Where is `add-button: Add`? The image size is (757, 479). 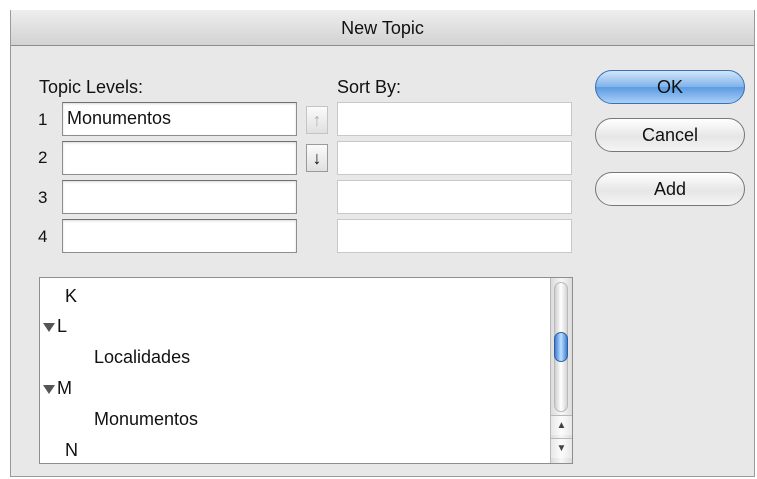 add-button: Add is located at coordinates (670, 189).